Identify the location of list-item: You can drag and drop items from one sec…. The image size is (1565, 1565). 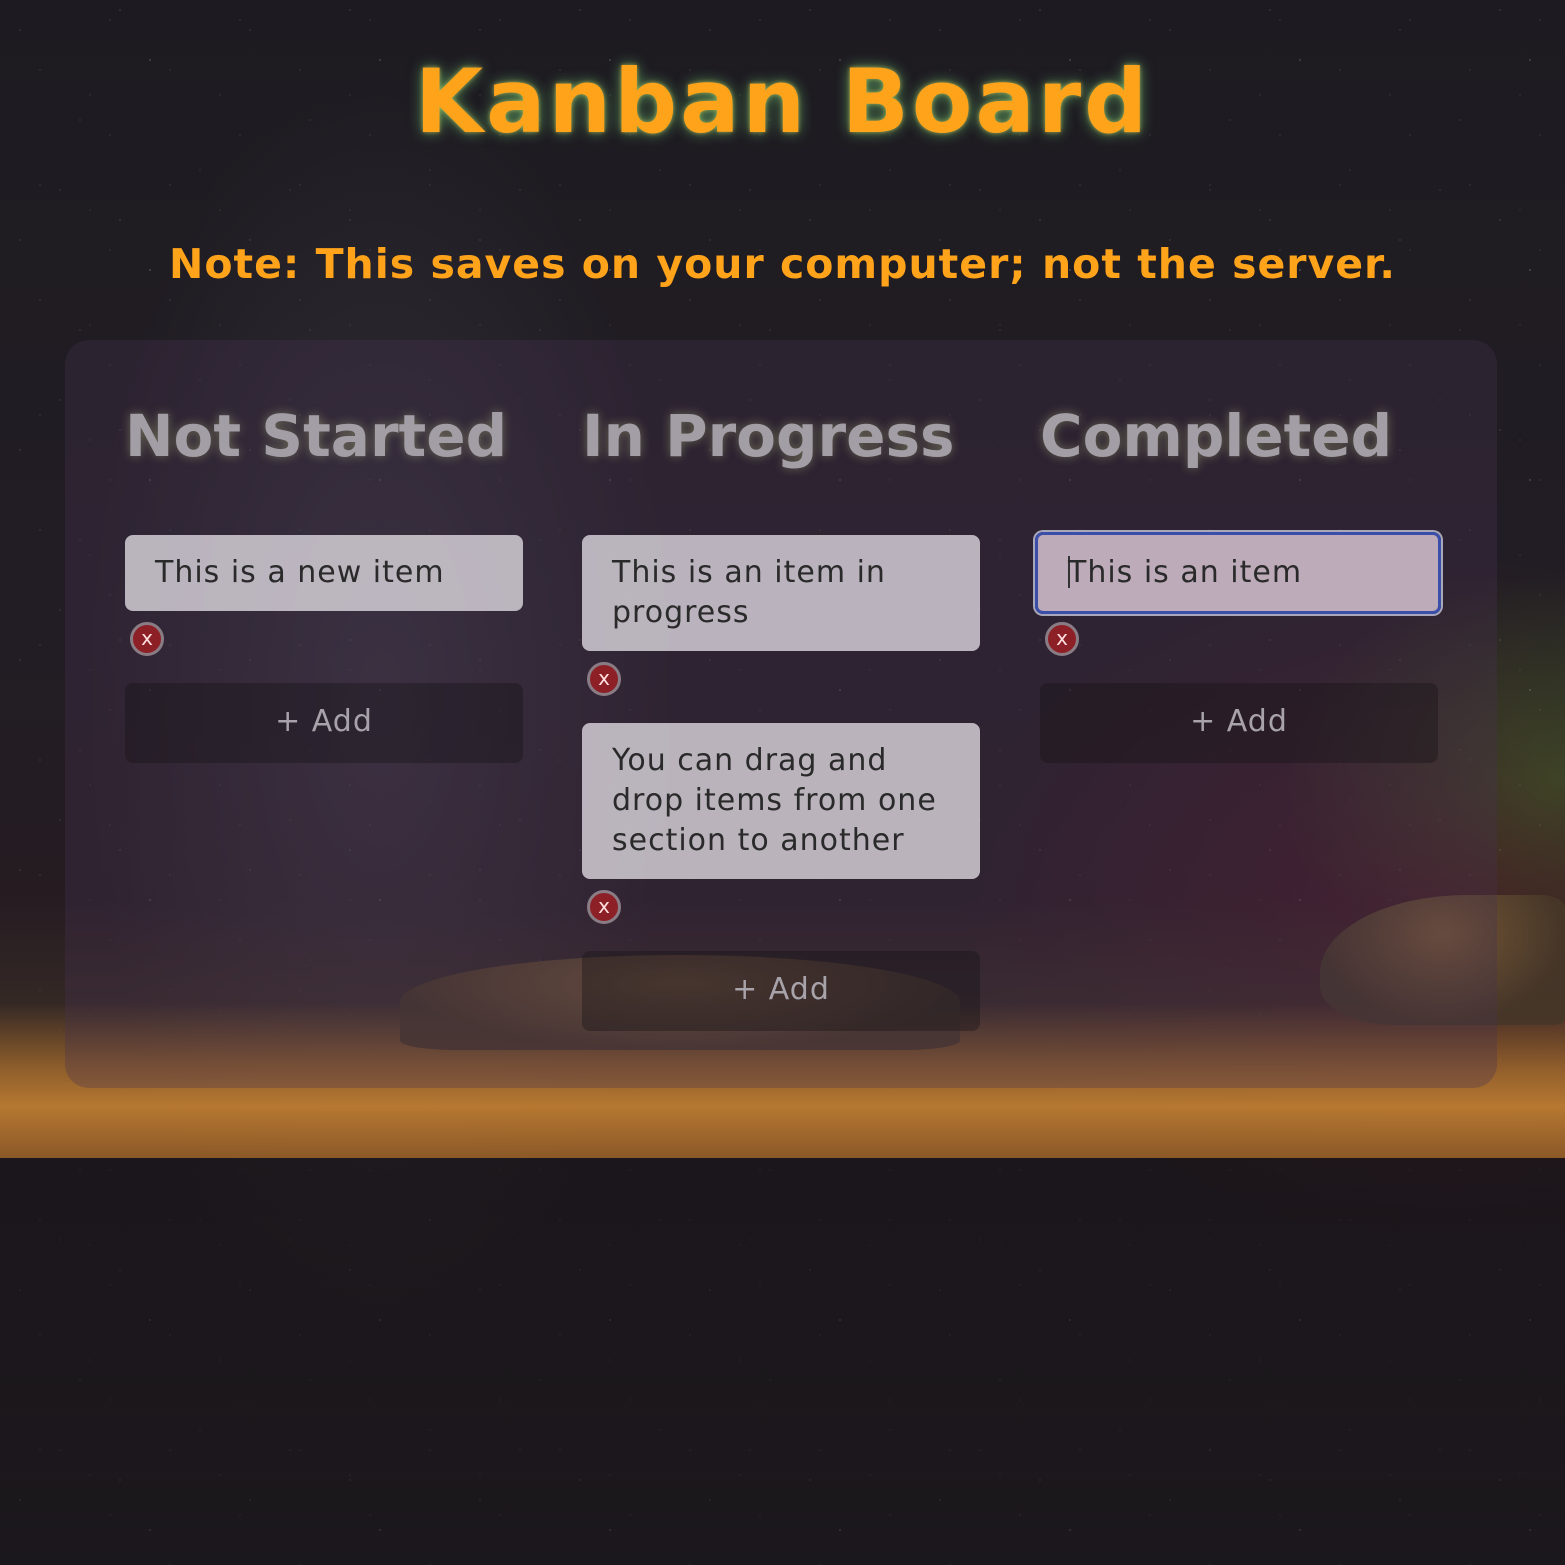
(781, 801).